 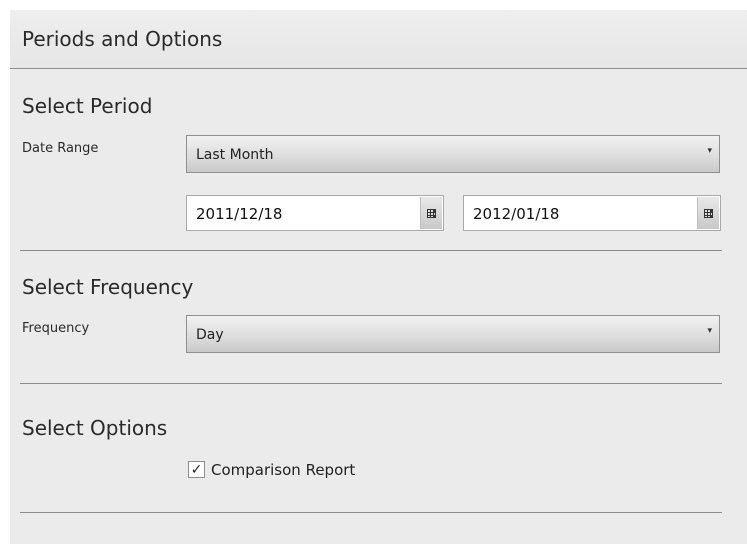 I want to click on select-options-heading: Select Options, so click(x=95, y=428).